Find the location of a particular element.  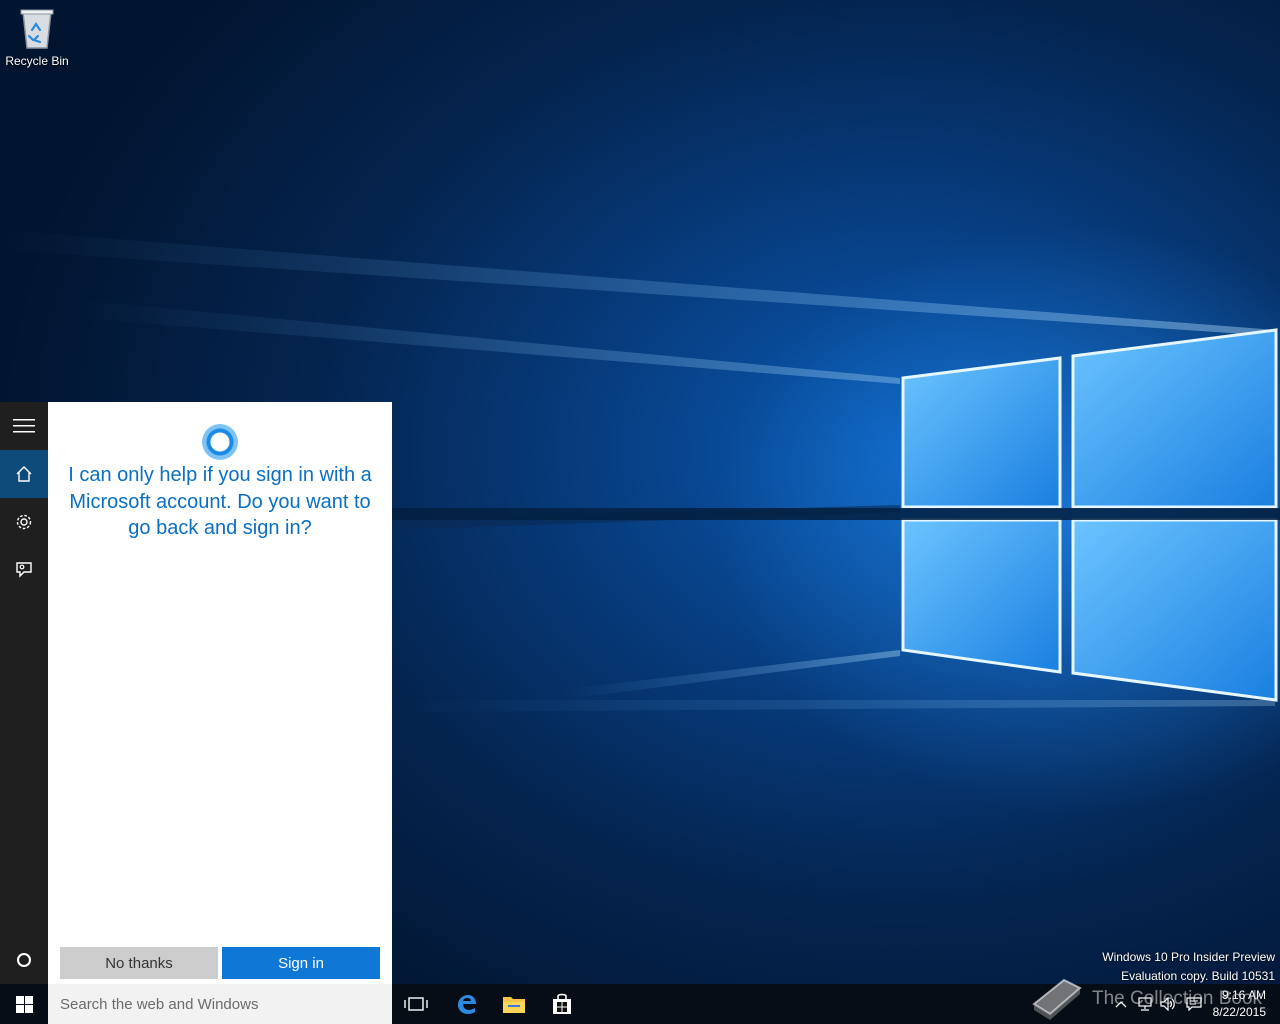

hamburger-icon is located at coordinates (24, 426).